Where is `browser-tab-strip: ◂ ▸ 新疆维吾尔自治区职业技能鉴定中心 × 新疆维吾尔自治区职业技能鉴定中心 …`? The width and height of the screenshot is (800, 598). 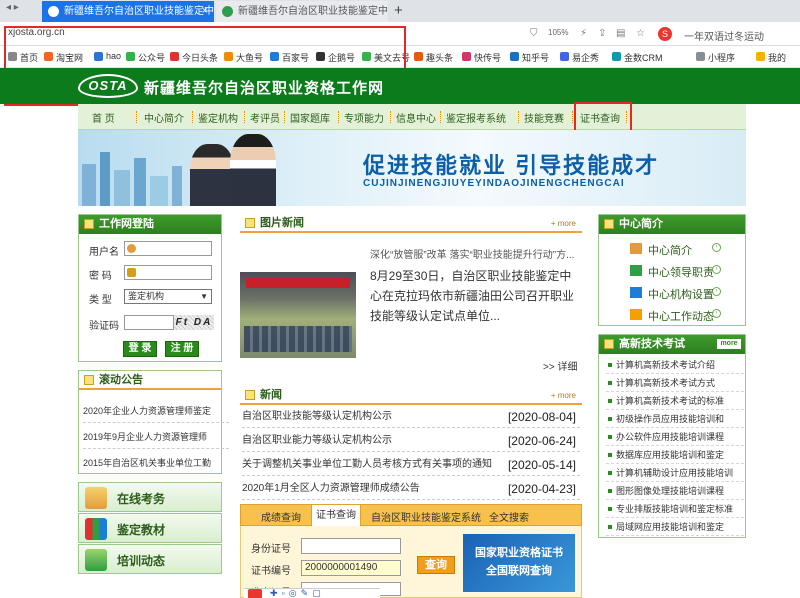
browser-tab-strip: ◂ ▸ 新疆维吾尔自治区职业技能鉴定中心 × 新疆维吾尔自治区职业技能鉴定中心 … is located at coordinates (400, 11).